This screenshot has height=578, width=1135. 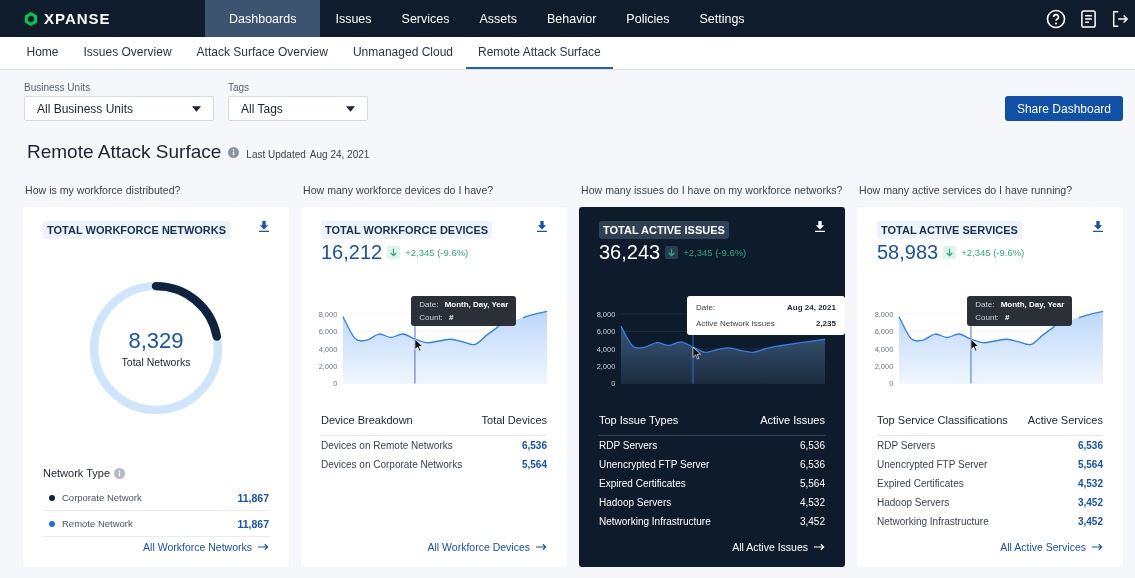 I want to click on column-header: Active Services, so click(x=1065, y=420).